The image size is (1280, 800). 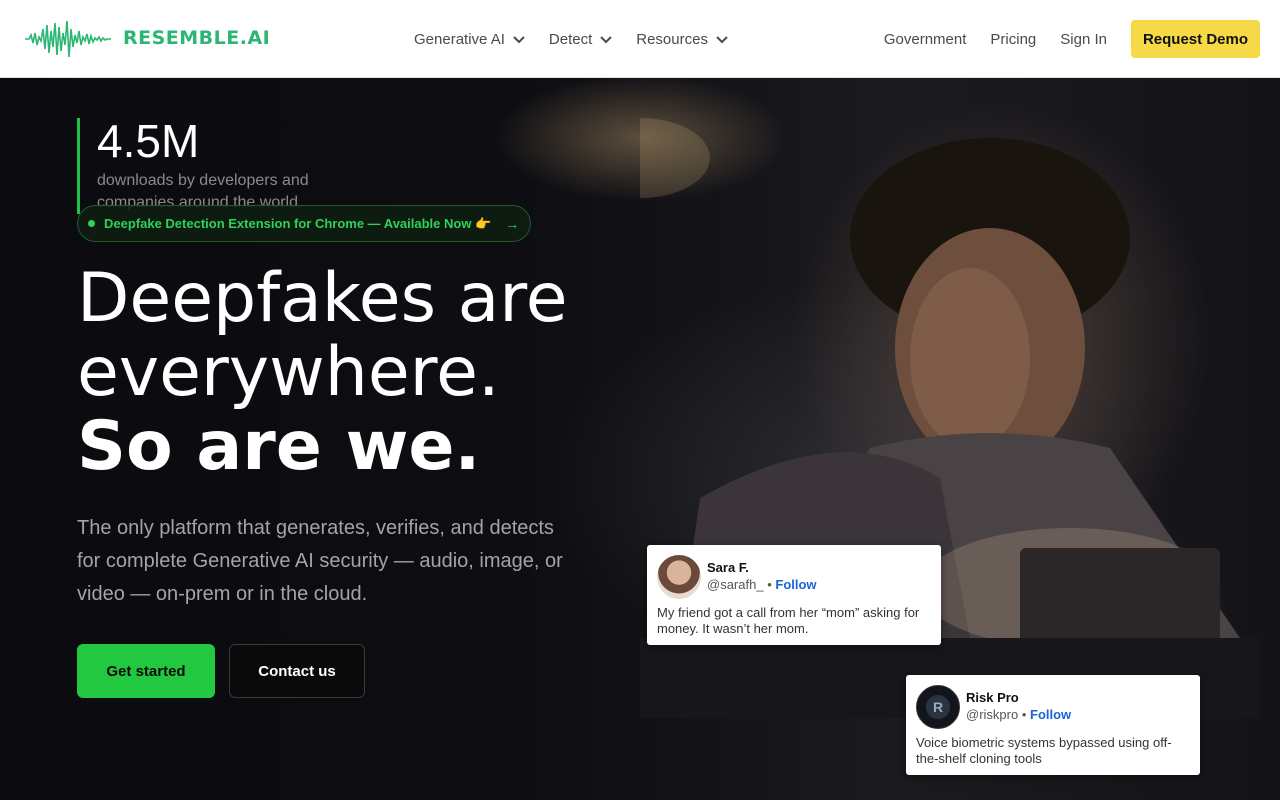 What do you see at coordinates (279, 446) in the screenshot?
I see `headline-line-3: So are we.` at bounding box center [279, 446].